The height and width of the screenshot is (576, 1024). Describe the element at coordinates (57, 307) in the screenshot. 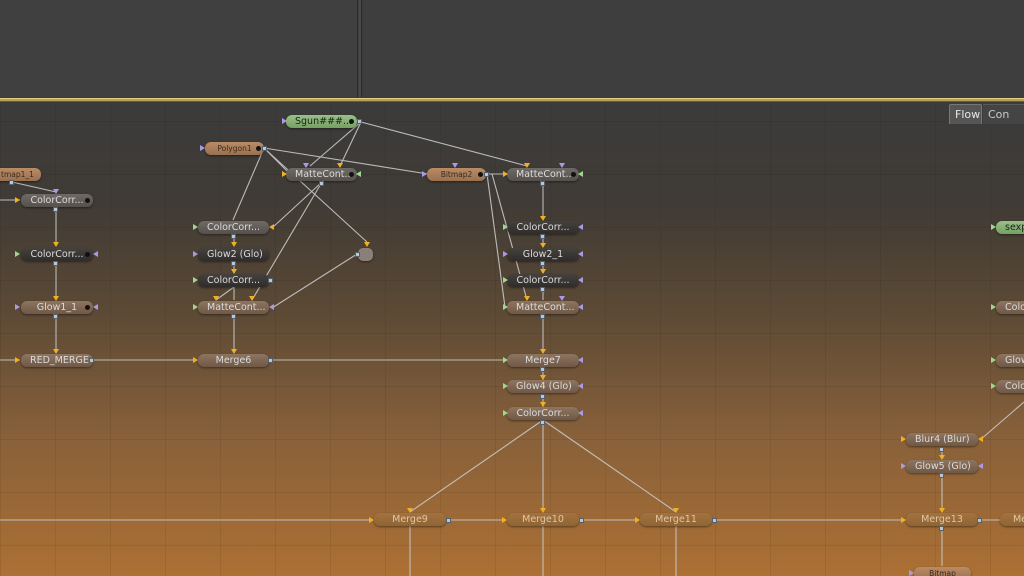

I see `node-glow1-1: Glow1_1` at that location.